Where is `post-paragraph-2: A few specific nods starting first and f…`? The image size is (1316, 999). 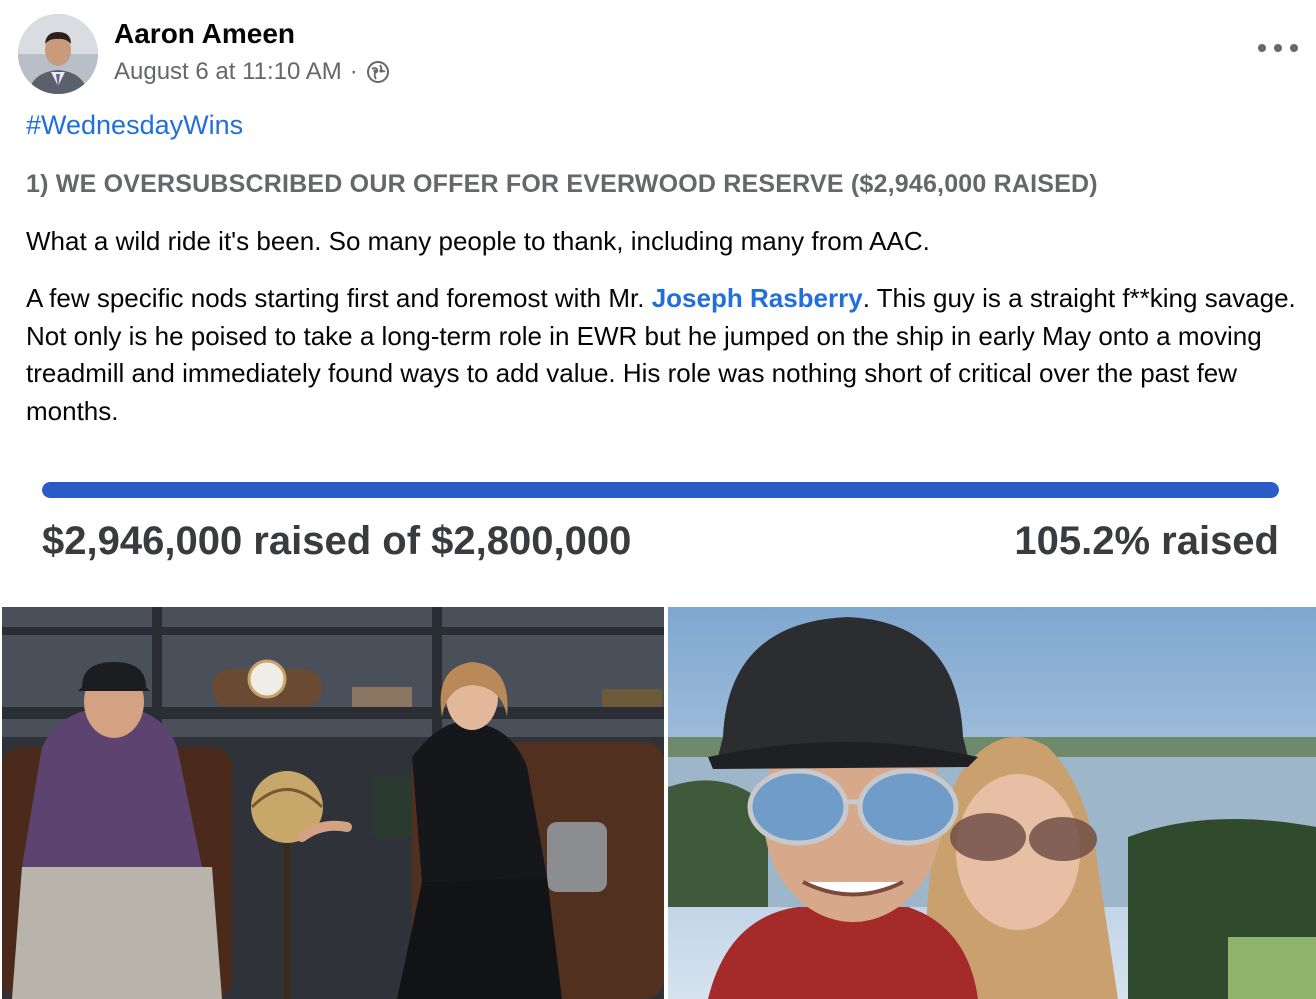 post-paragraph-2: A few specific nods starting first and f… is located at coordinates (666, 355).